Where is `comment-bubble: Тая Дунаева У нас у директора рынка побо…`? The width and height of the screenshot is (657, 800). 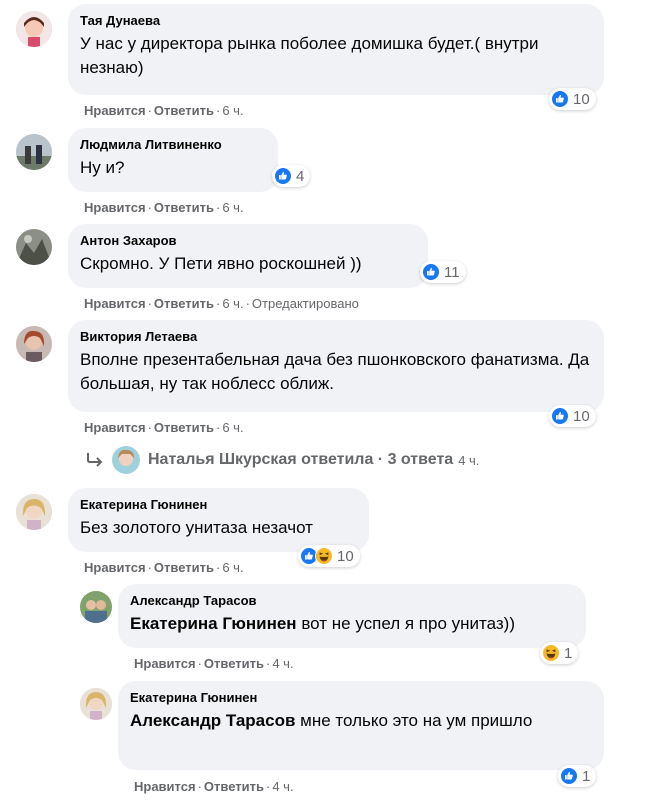
comment-bubble: Тая Дунаева У нас у директора рынка побо… is located at coordinates (336, 49).